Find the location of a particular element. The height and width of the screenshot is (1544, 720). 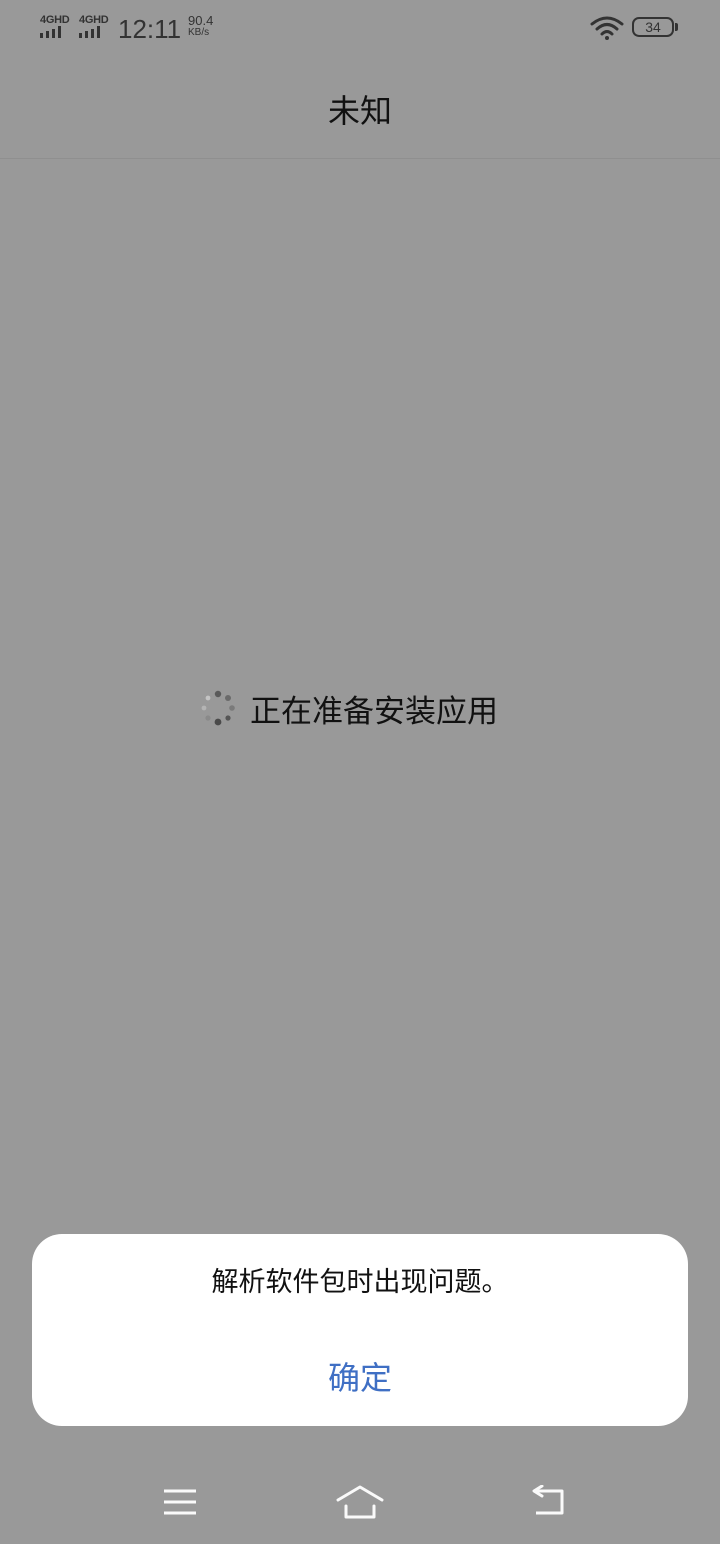

loading-text: 正在准备安装应用 is located at coordinates (374, 711).